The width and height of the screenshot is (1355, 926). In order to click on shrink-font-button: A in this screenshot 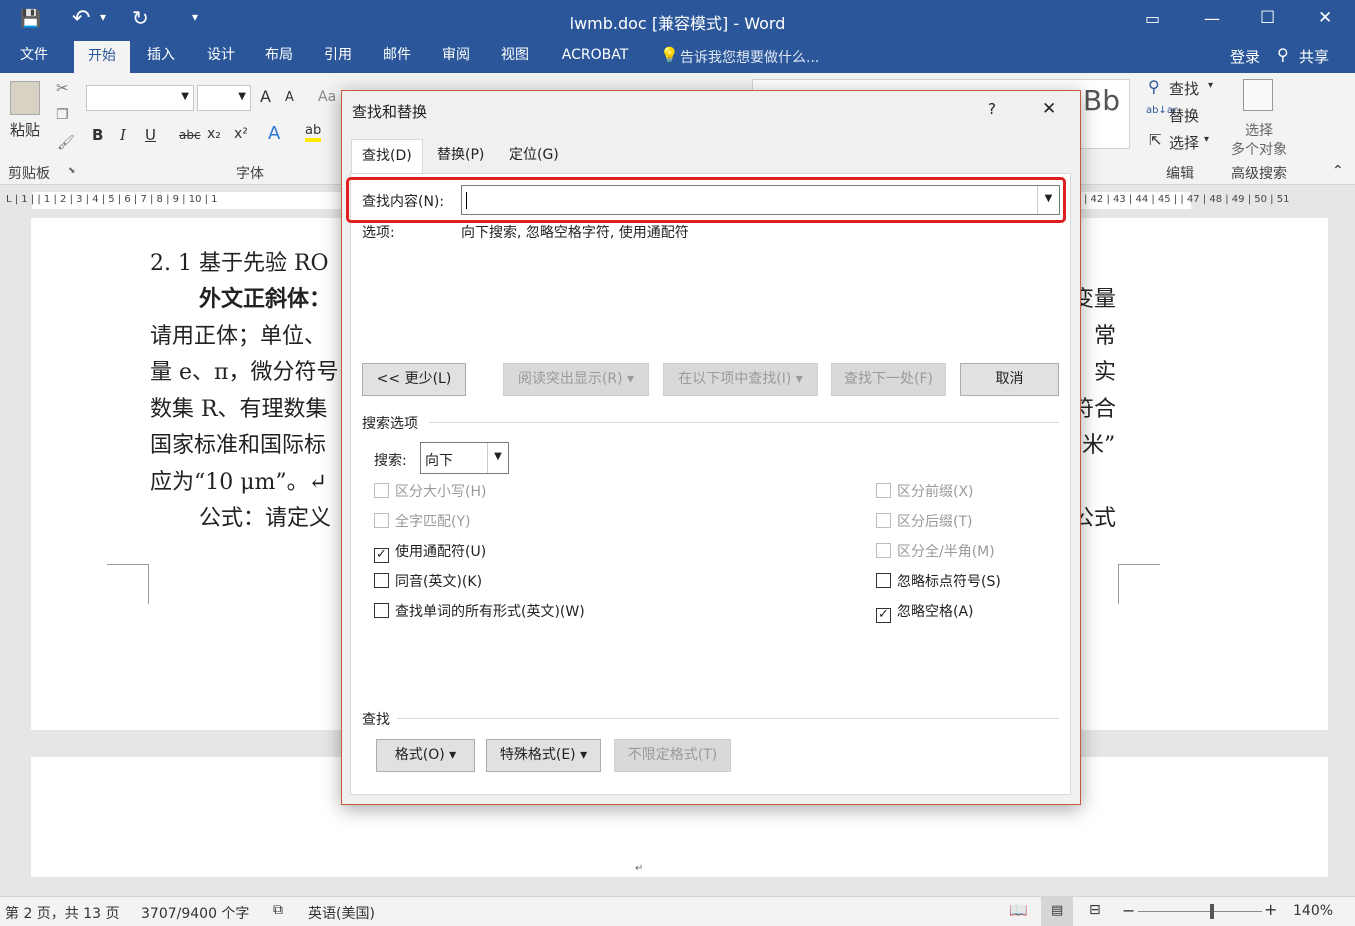, I will do `click(289, 97)`.